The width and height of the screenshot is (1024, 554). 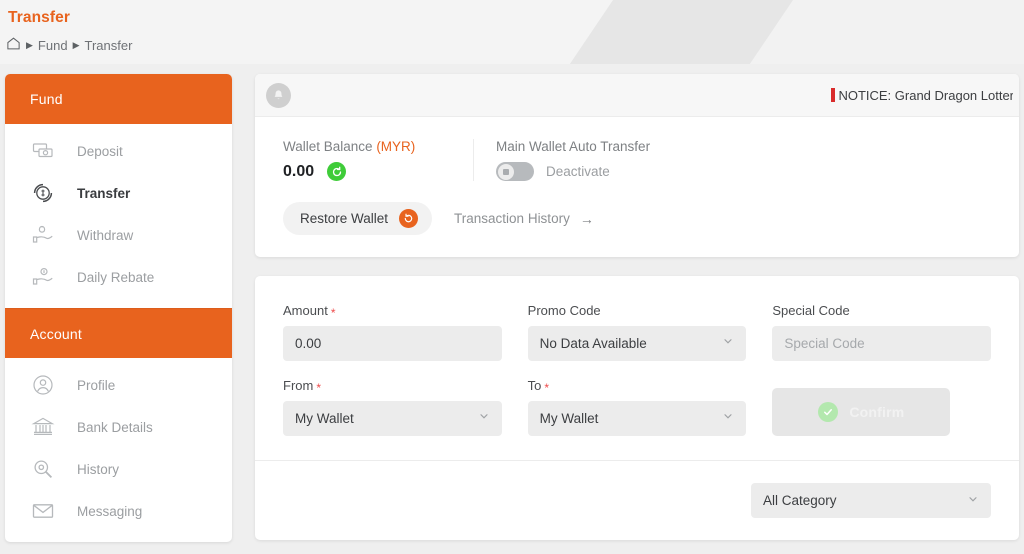 What do you see at coordinates (512, 32) in the screenshot?
I see `page-header-band` at bounding box center [512, 32].